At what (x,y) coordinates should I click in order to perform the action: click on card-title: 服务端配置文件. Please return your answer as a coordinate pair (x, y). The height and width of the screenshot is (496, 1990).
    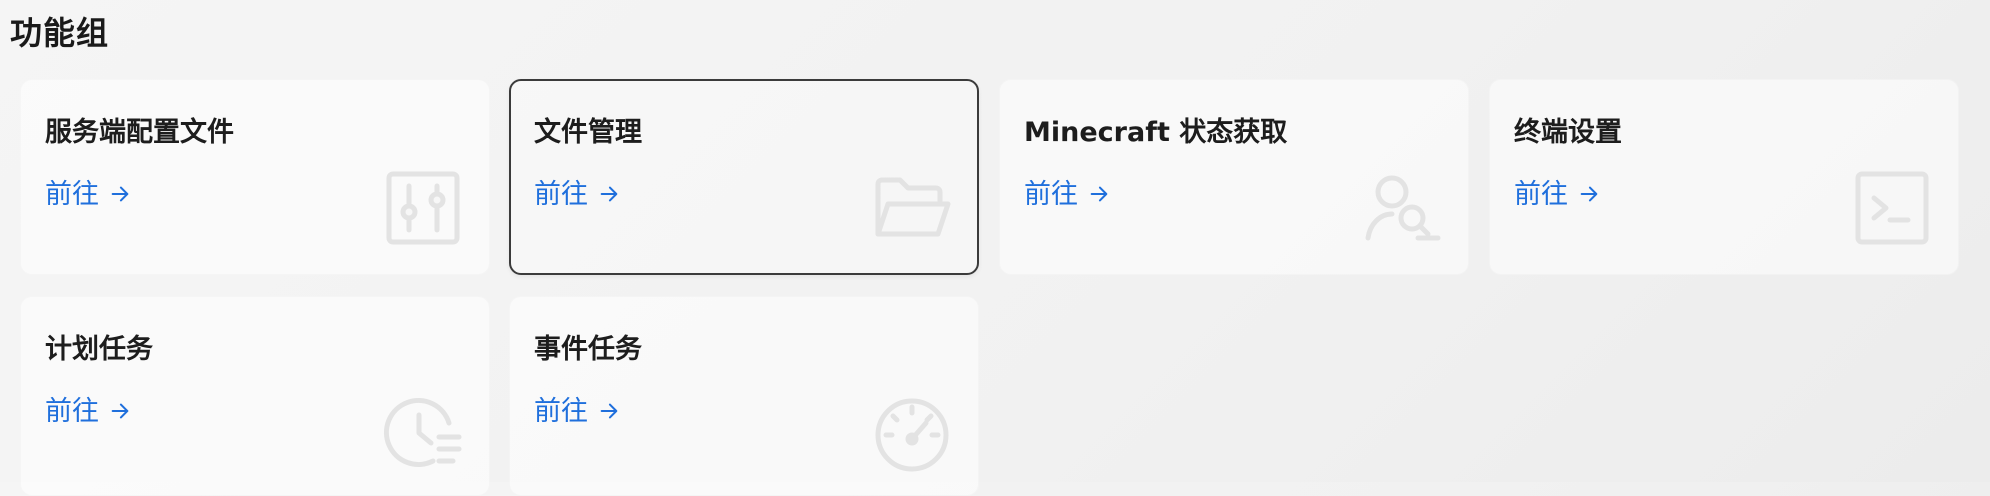
    Looking at the image, I should click on (139, 132).